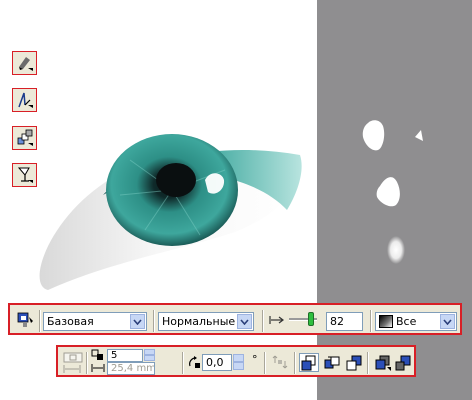  What do you see at coordinates (406, 321) in the screenshot?
I see `apply-to-value: Все` at bounding box center [406, 321].